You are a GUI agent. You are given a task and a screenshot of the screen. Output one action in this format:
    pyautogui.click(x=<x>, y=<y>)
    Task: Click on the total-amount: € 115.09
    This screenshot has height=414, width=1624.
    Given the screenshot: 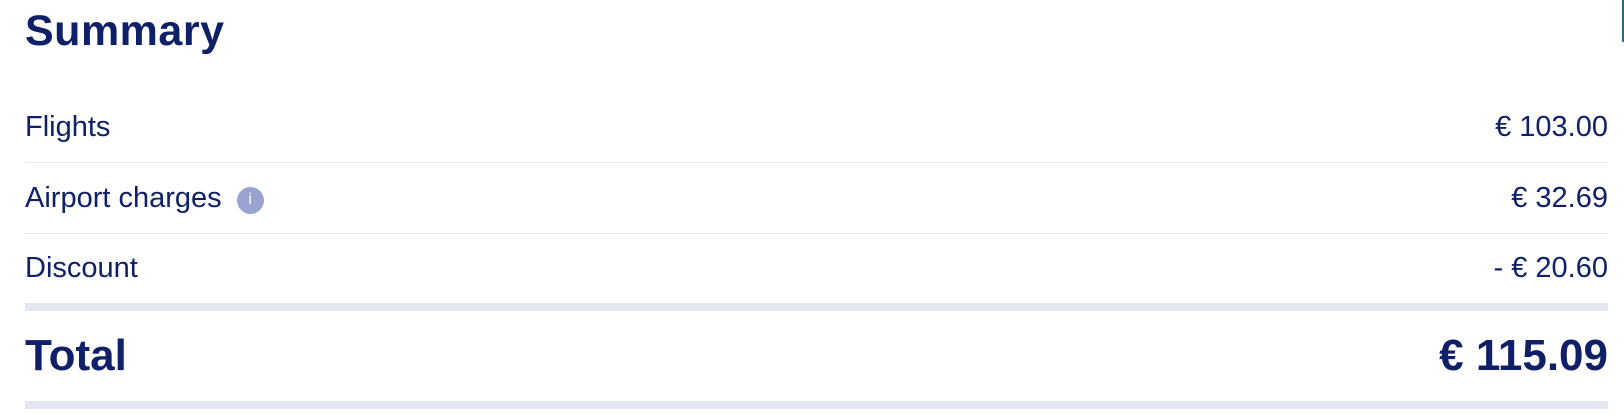 What is the action you would take?
    pyautogui.click(x=1523, y=355)
    